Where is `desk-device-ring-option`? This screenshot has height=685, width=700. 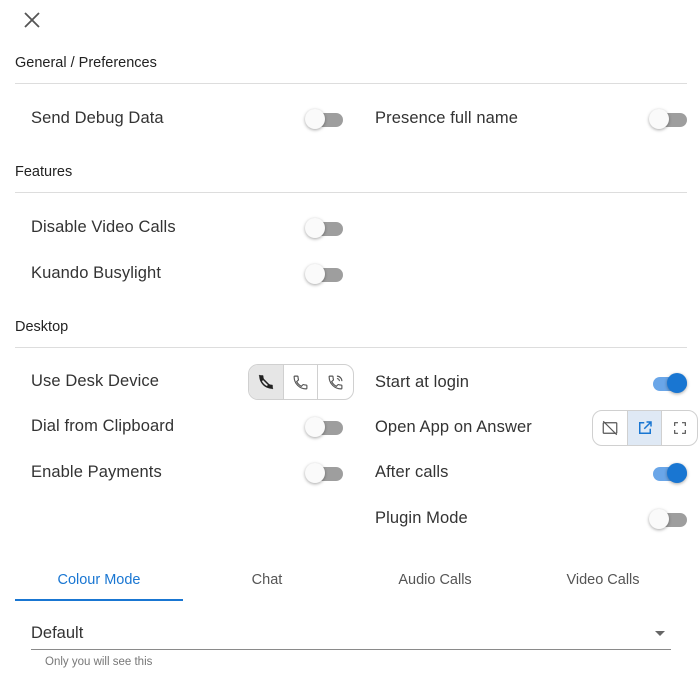
desk-device-ring-option is located at coordinates (335, 382).